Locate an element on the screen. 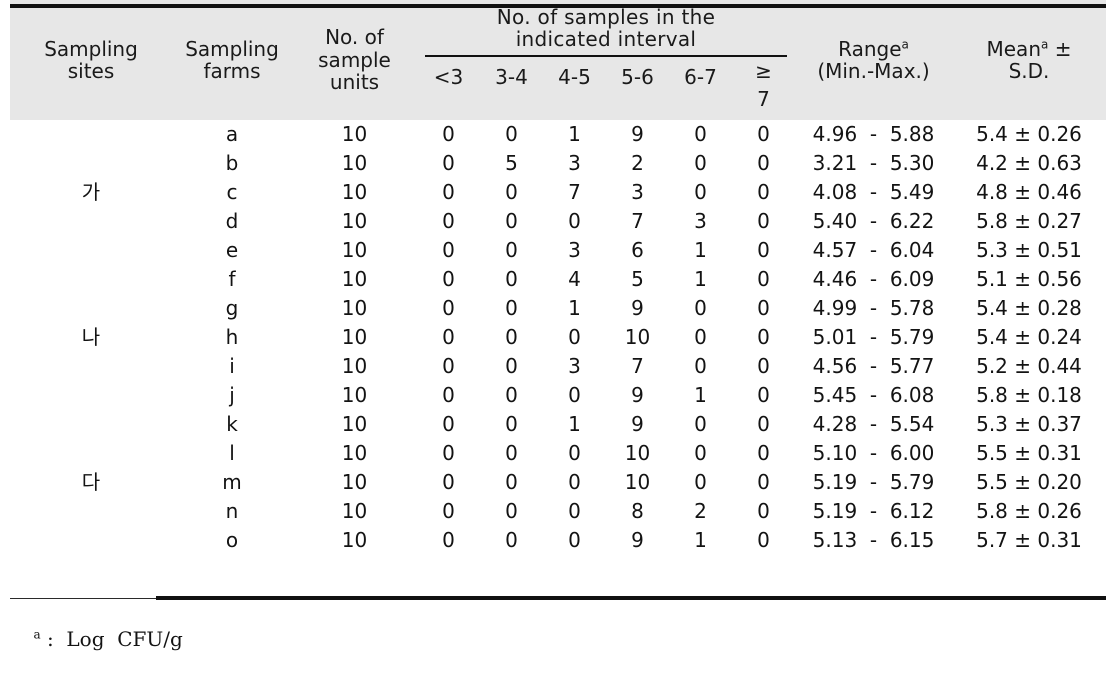 This screenshot has height=675, width=1118. mean-cell: 5.8 ± 0.26 is located at coordinates (1029, 511).